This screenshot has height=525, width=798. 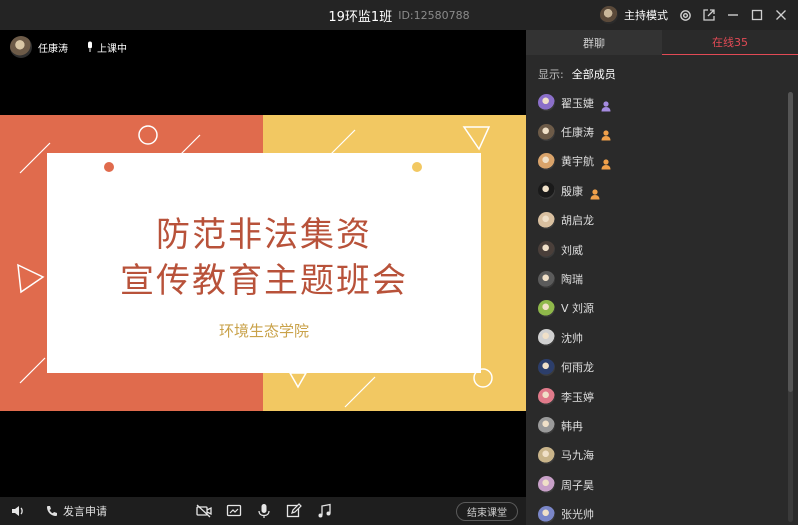 I want to click on member-list-item: 李玉婷, so click(x=658, y=396).